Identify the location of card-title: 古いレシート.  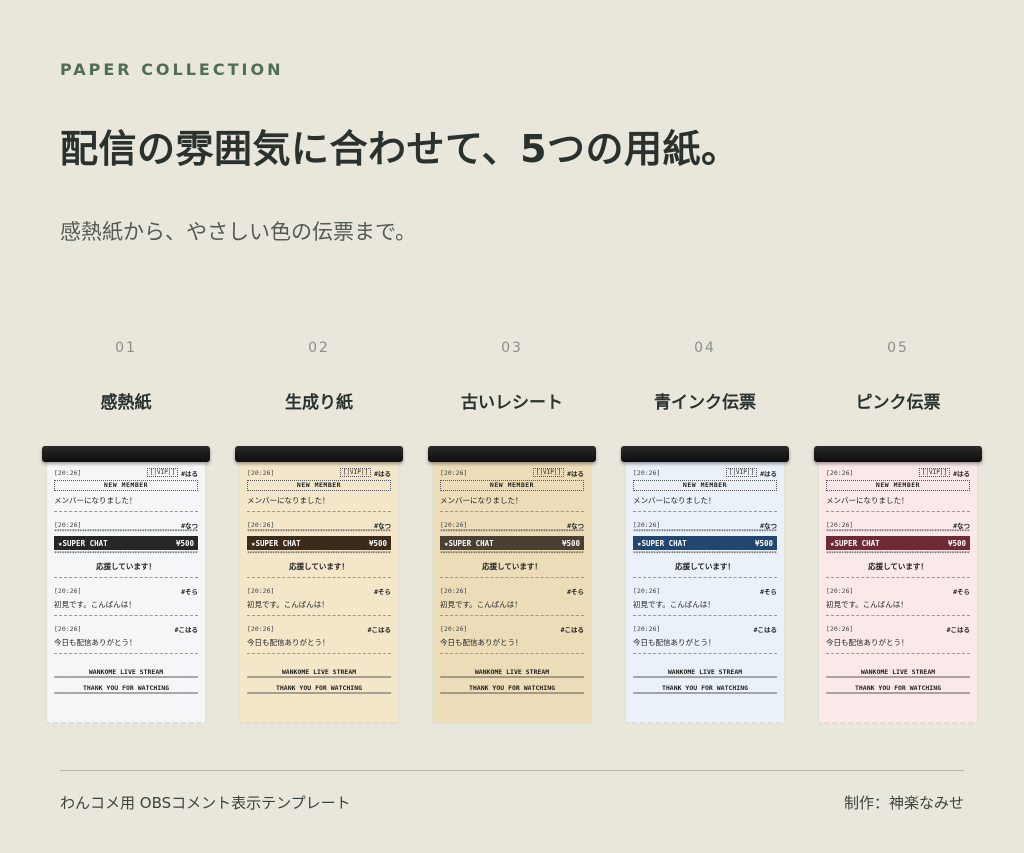
(512, 403).